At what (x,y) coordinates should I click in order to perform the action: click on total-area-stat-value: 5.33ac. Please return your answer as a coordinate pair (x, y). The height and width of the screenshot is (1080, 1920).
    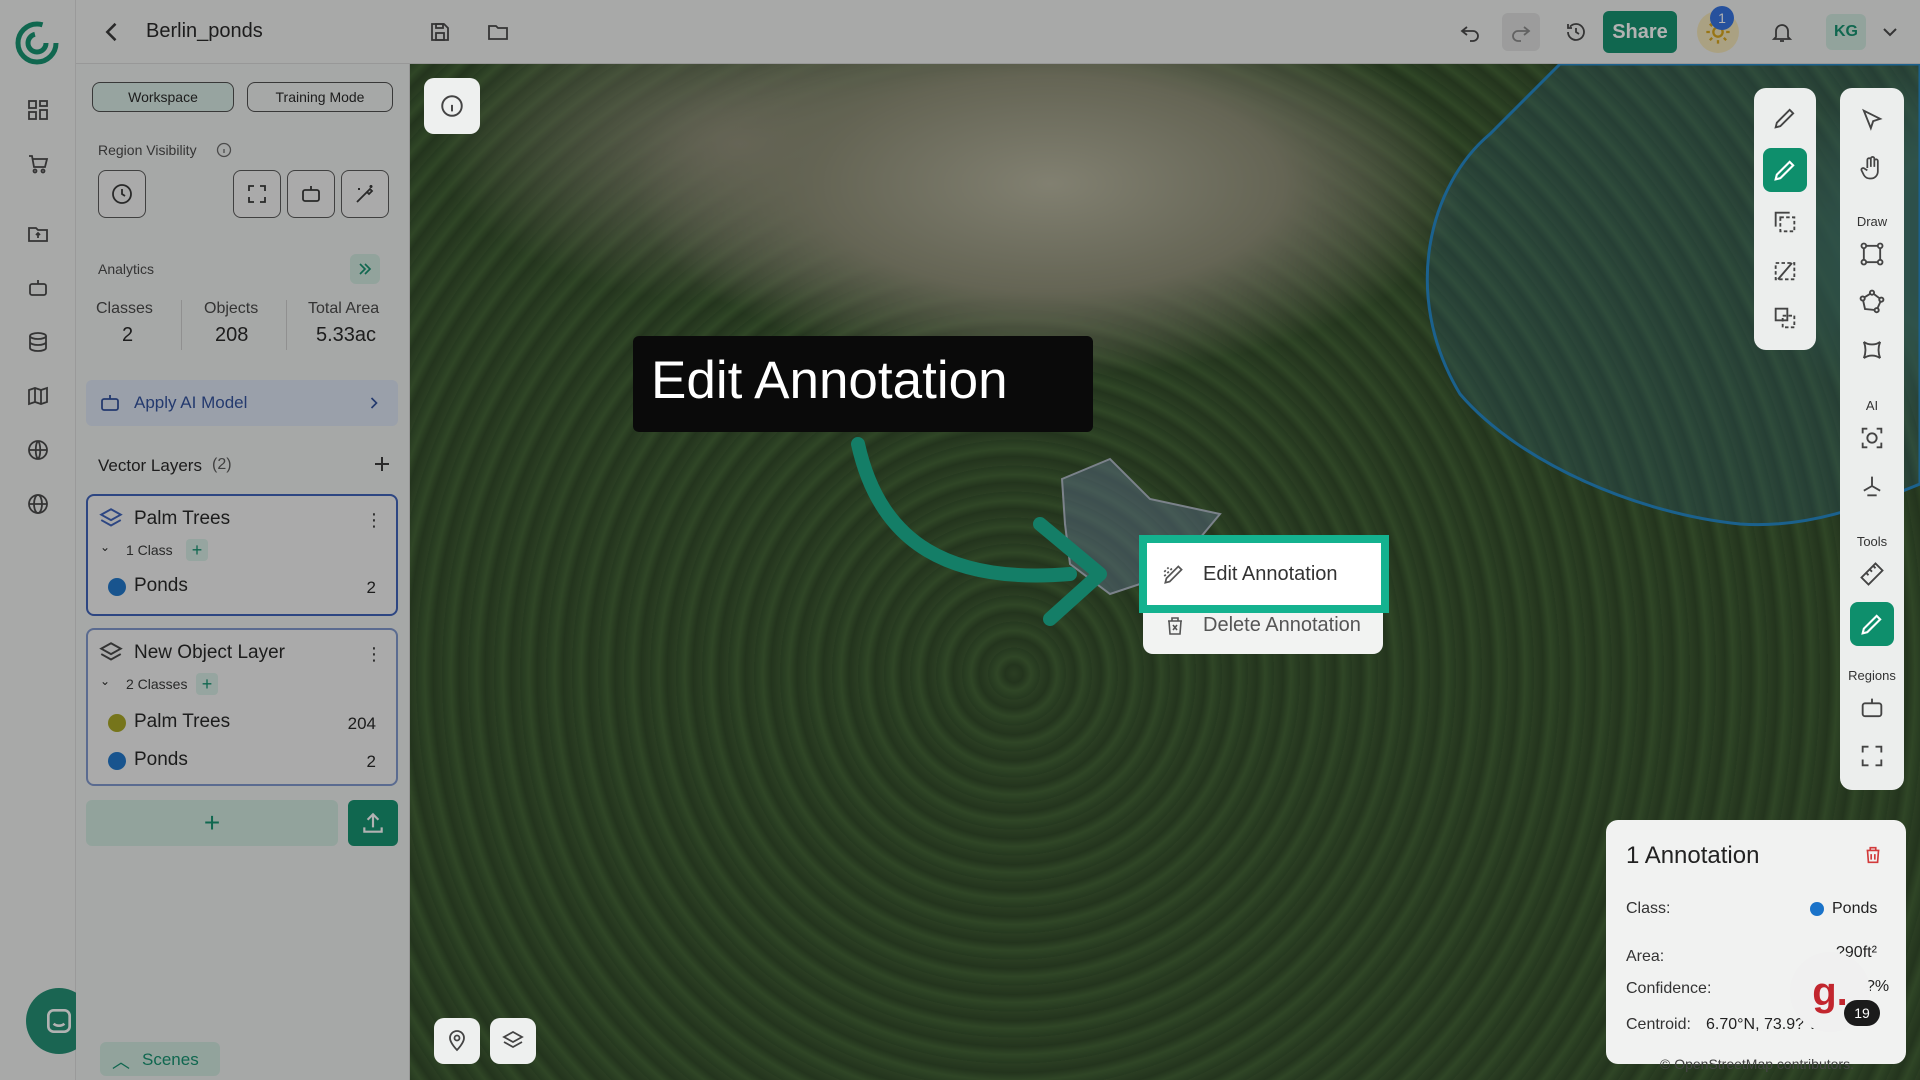
    Looking at the image, I should click on (346, 335).